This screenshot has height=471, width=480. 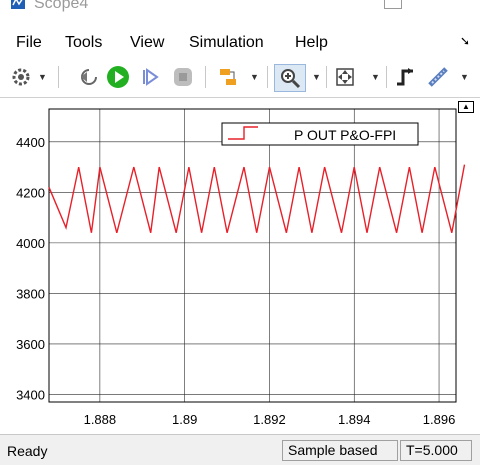 I want to click on menu-help: Help, so click(x=311, y=43).